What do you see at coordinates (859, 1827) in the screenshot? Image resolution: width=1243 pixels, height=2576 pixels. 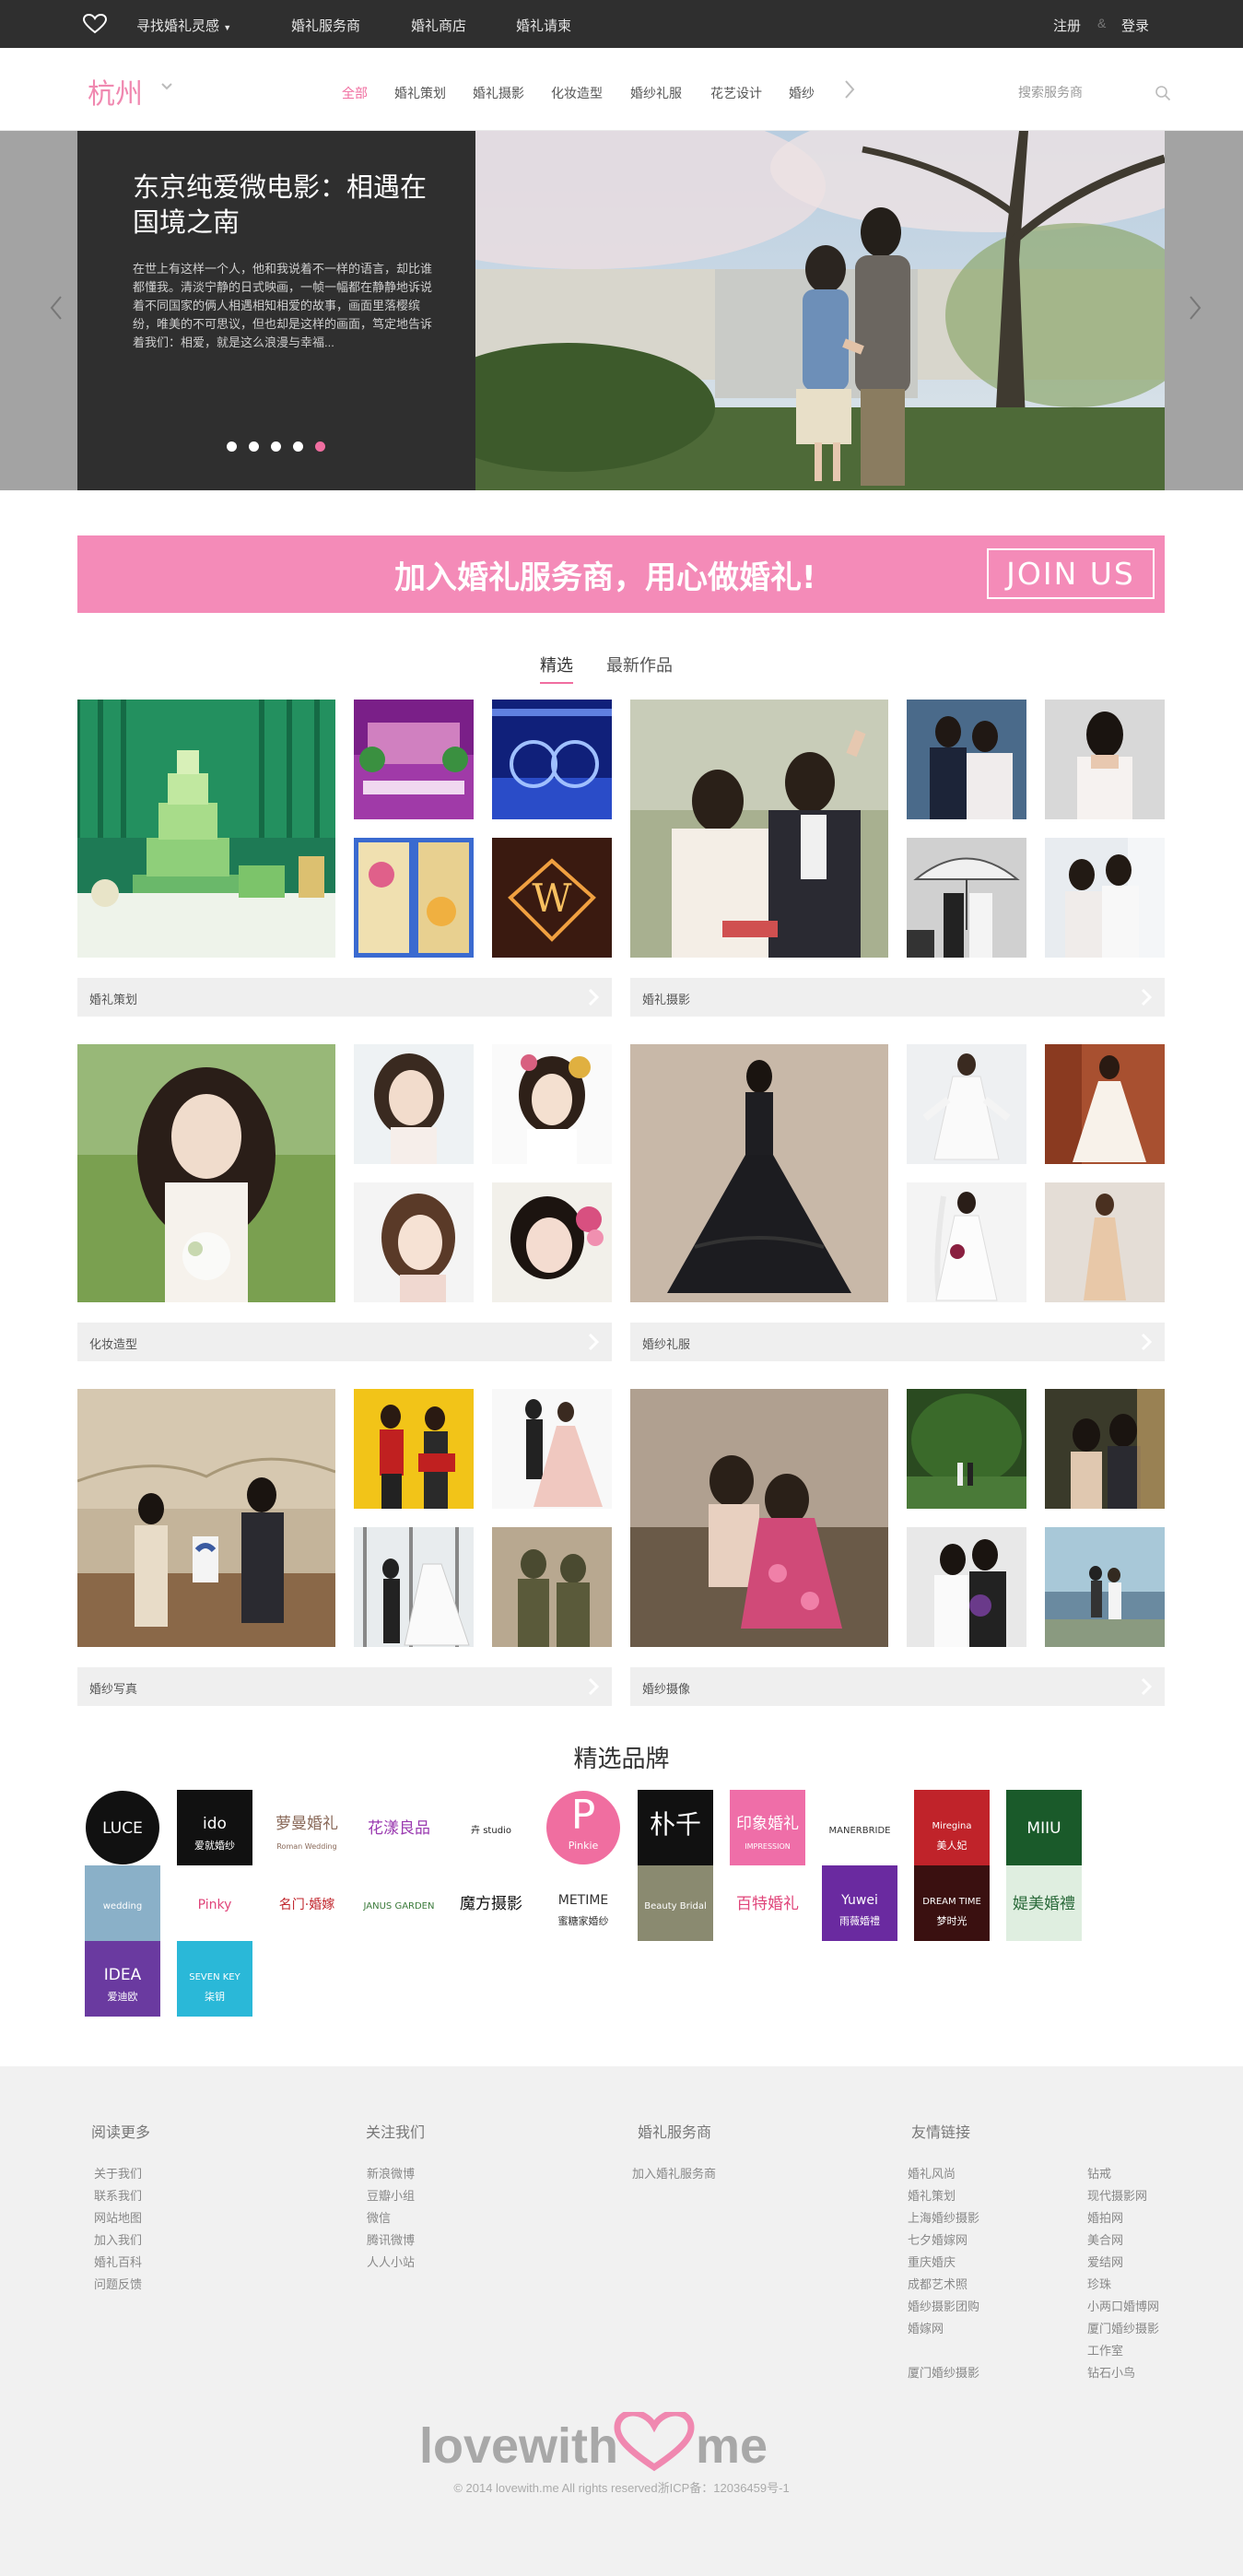 I see `brand-logo: MANERBRIDE` at bounding box center [859, 1827].